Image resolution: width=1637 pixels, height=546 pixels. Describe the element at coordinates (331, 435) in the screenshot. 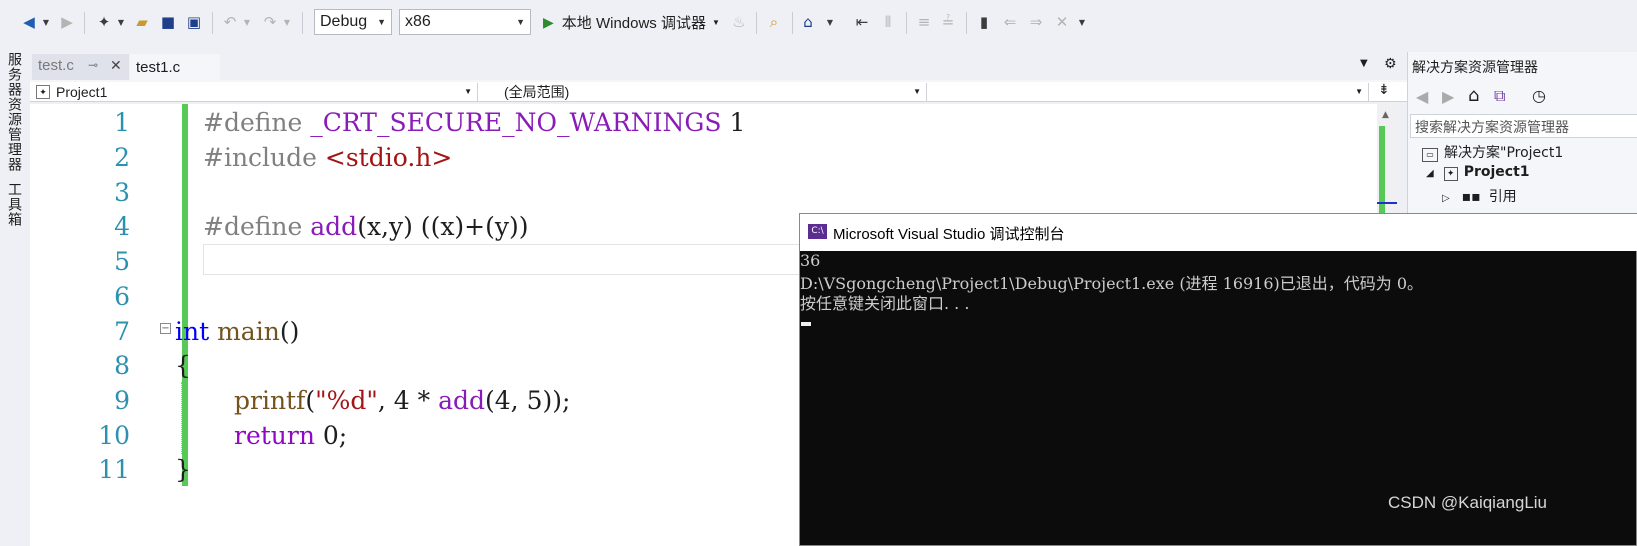

I see `code-token: 0;` at that location.